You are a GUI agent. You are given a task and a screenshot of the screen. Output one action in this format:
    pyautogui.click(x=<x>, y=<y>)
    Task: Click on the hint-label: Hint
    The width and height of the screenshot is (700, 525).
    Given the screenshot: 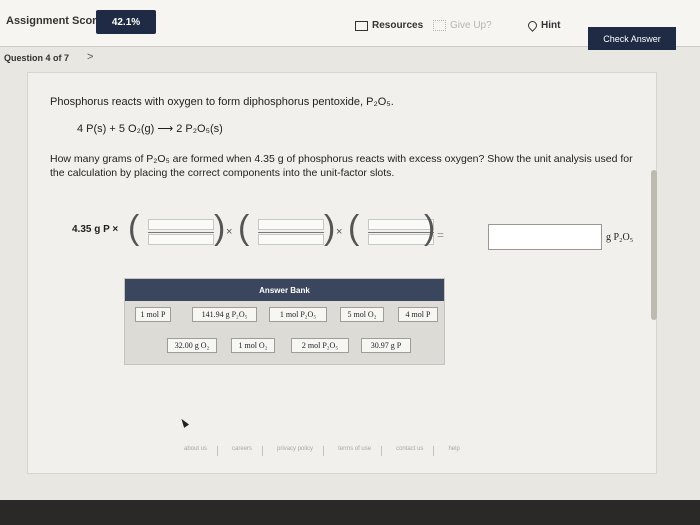 What is the action you would take?
    pyautogui.click(x=551, y=25)
    